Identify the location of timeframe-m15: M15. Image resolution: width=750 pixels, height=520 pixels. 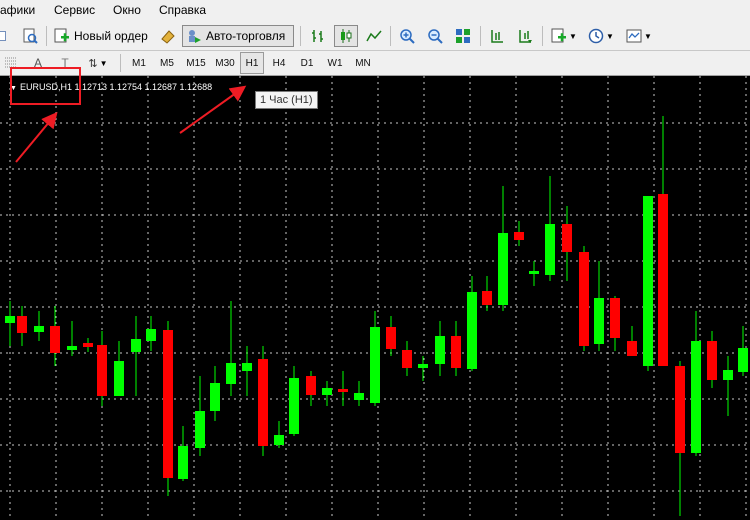
(196, 63).